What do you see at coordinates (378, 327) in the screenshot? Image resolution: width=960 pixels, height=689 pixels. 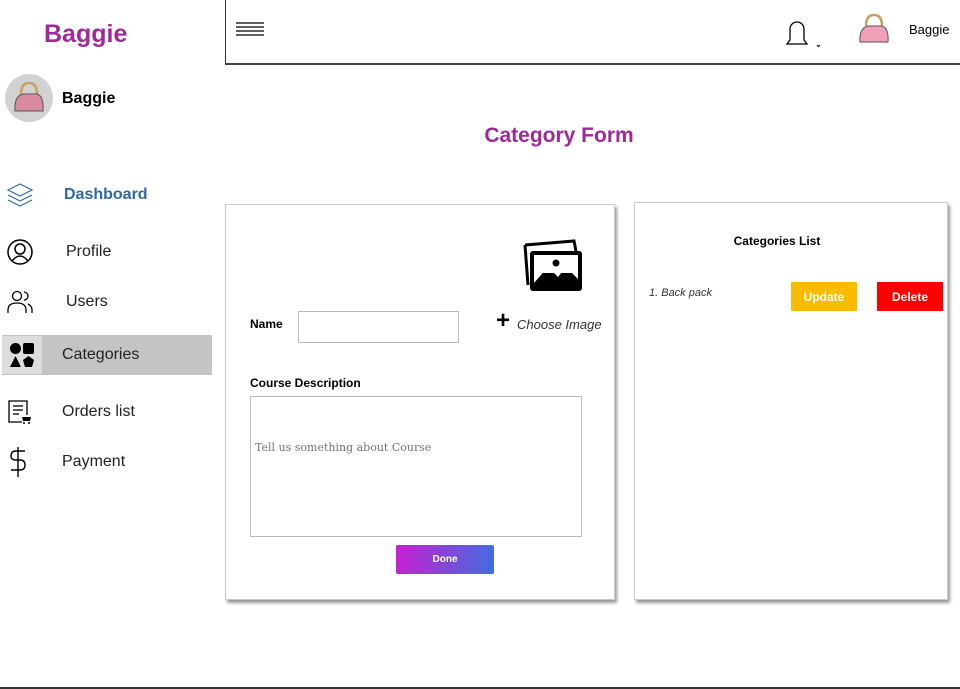 I see `name-input` at bounding box center [378, 327].